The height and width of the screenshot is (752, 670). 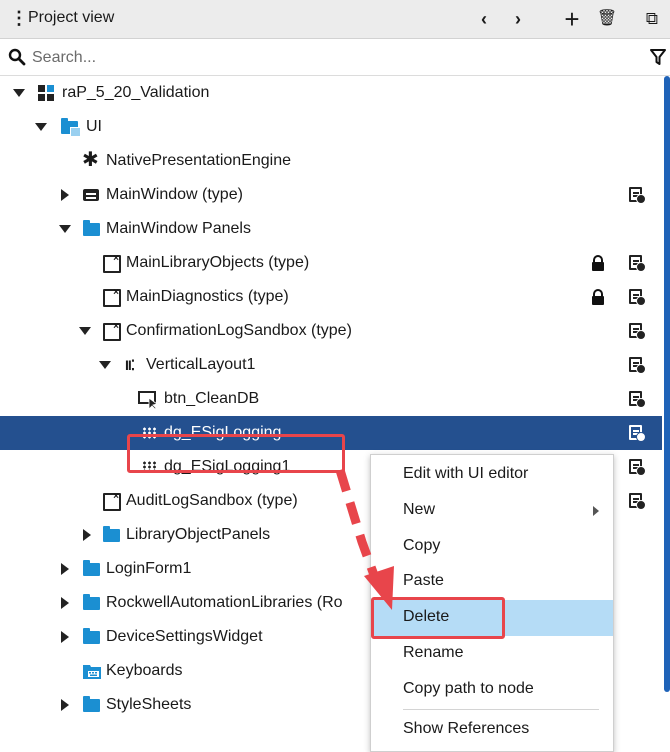 What do you see at coordinates (331, 127) in the screenshot?
I see `tree-row-ui: UI` at bounding box center [331, 127].